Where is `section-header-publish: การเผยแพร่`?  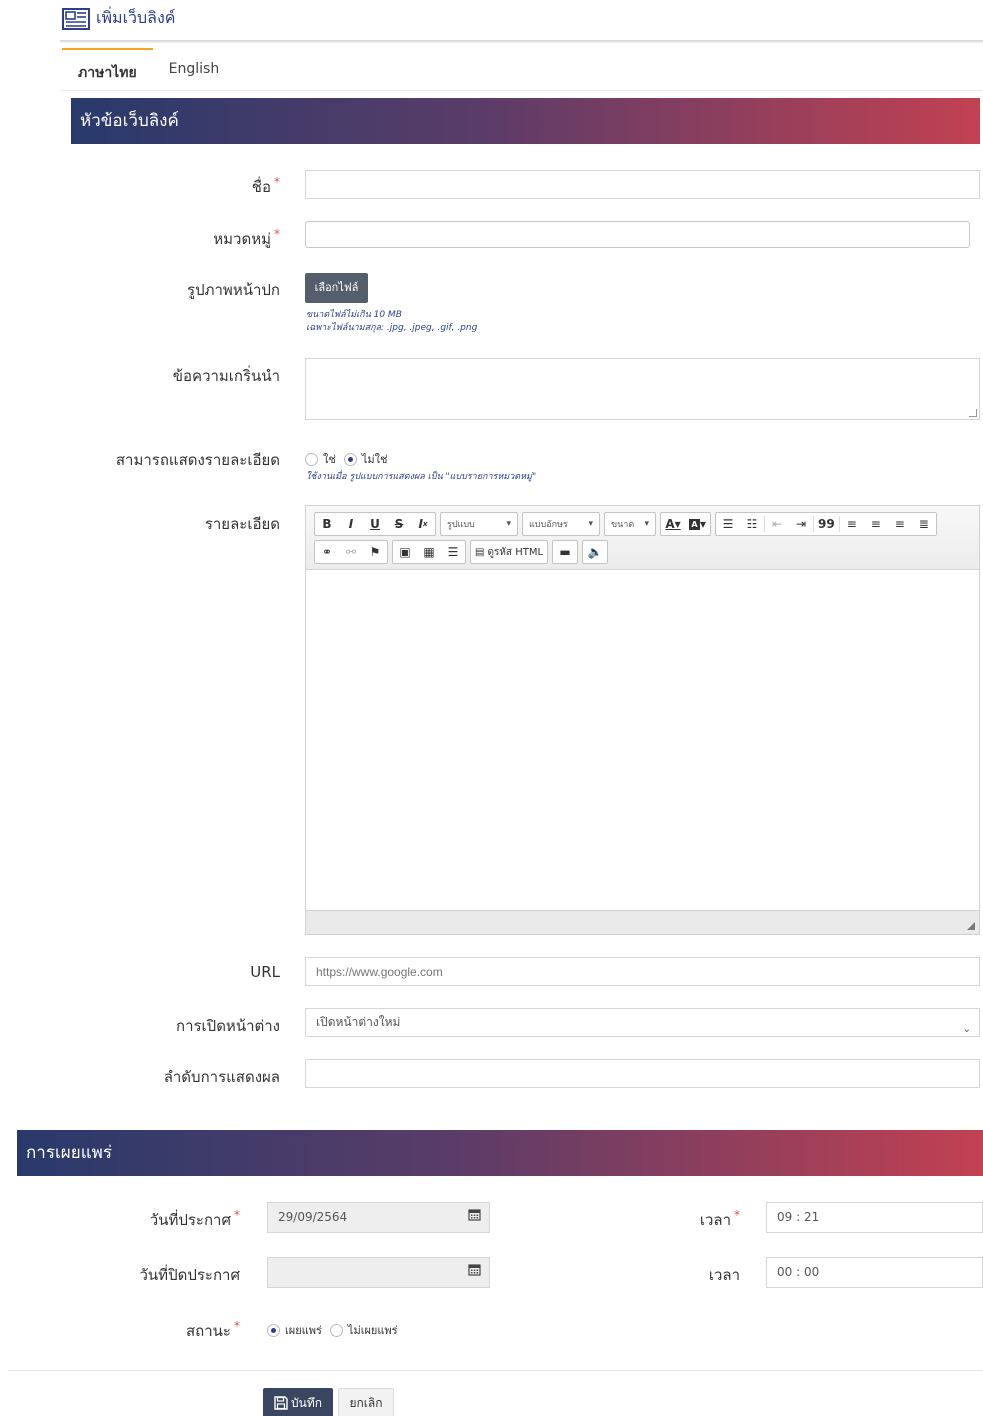 section-header-publish: การเผยแพร่ is located at coordinates (500, 1153).